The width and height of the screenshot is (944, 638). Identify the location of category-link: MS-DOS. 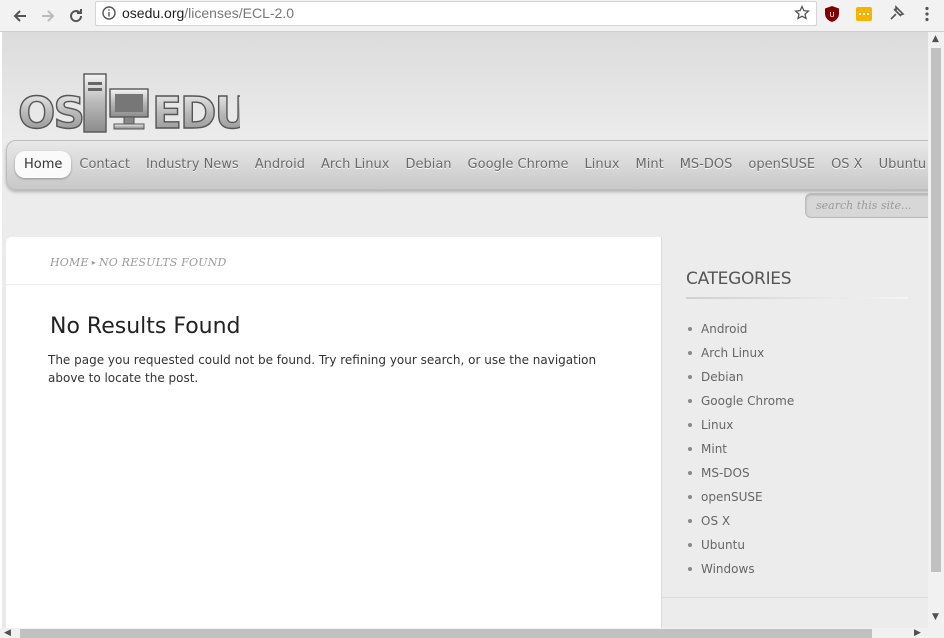
(725, 473).